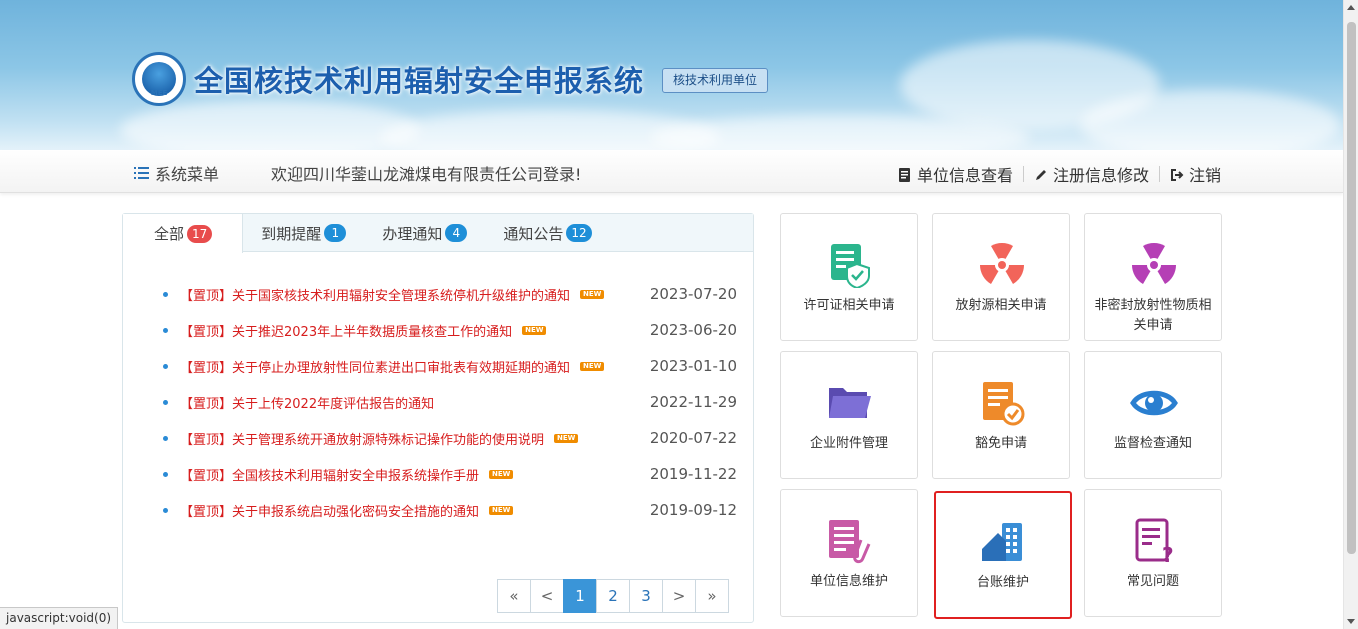 This screenshot has height=629, width=1358. Describe the element at coordinates (693, 474) in the screenshot. I see `notice-date: 2019-11-22` at that location.